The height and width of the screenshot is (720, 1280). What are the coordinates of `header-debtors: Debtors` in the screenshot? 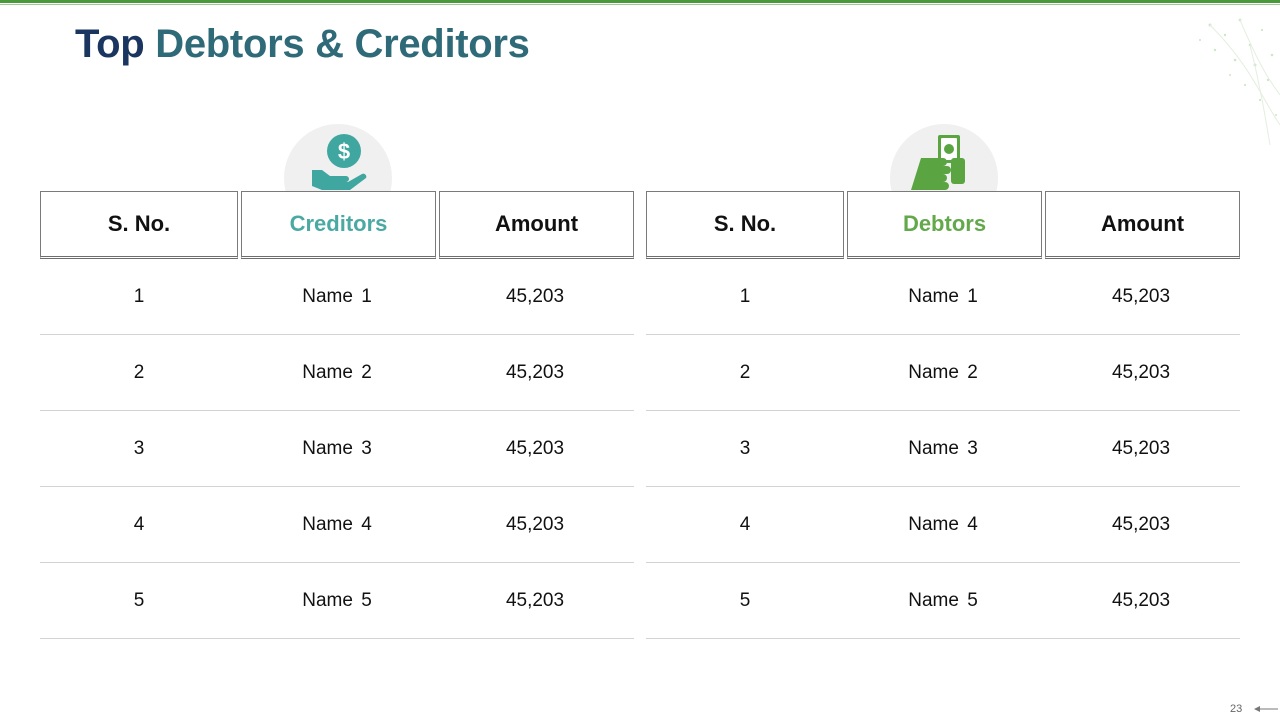 It's located at (944, 225).